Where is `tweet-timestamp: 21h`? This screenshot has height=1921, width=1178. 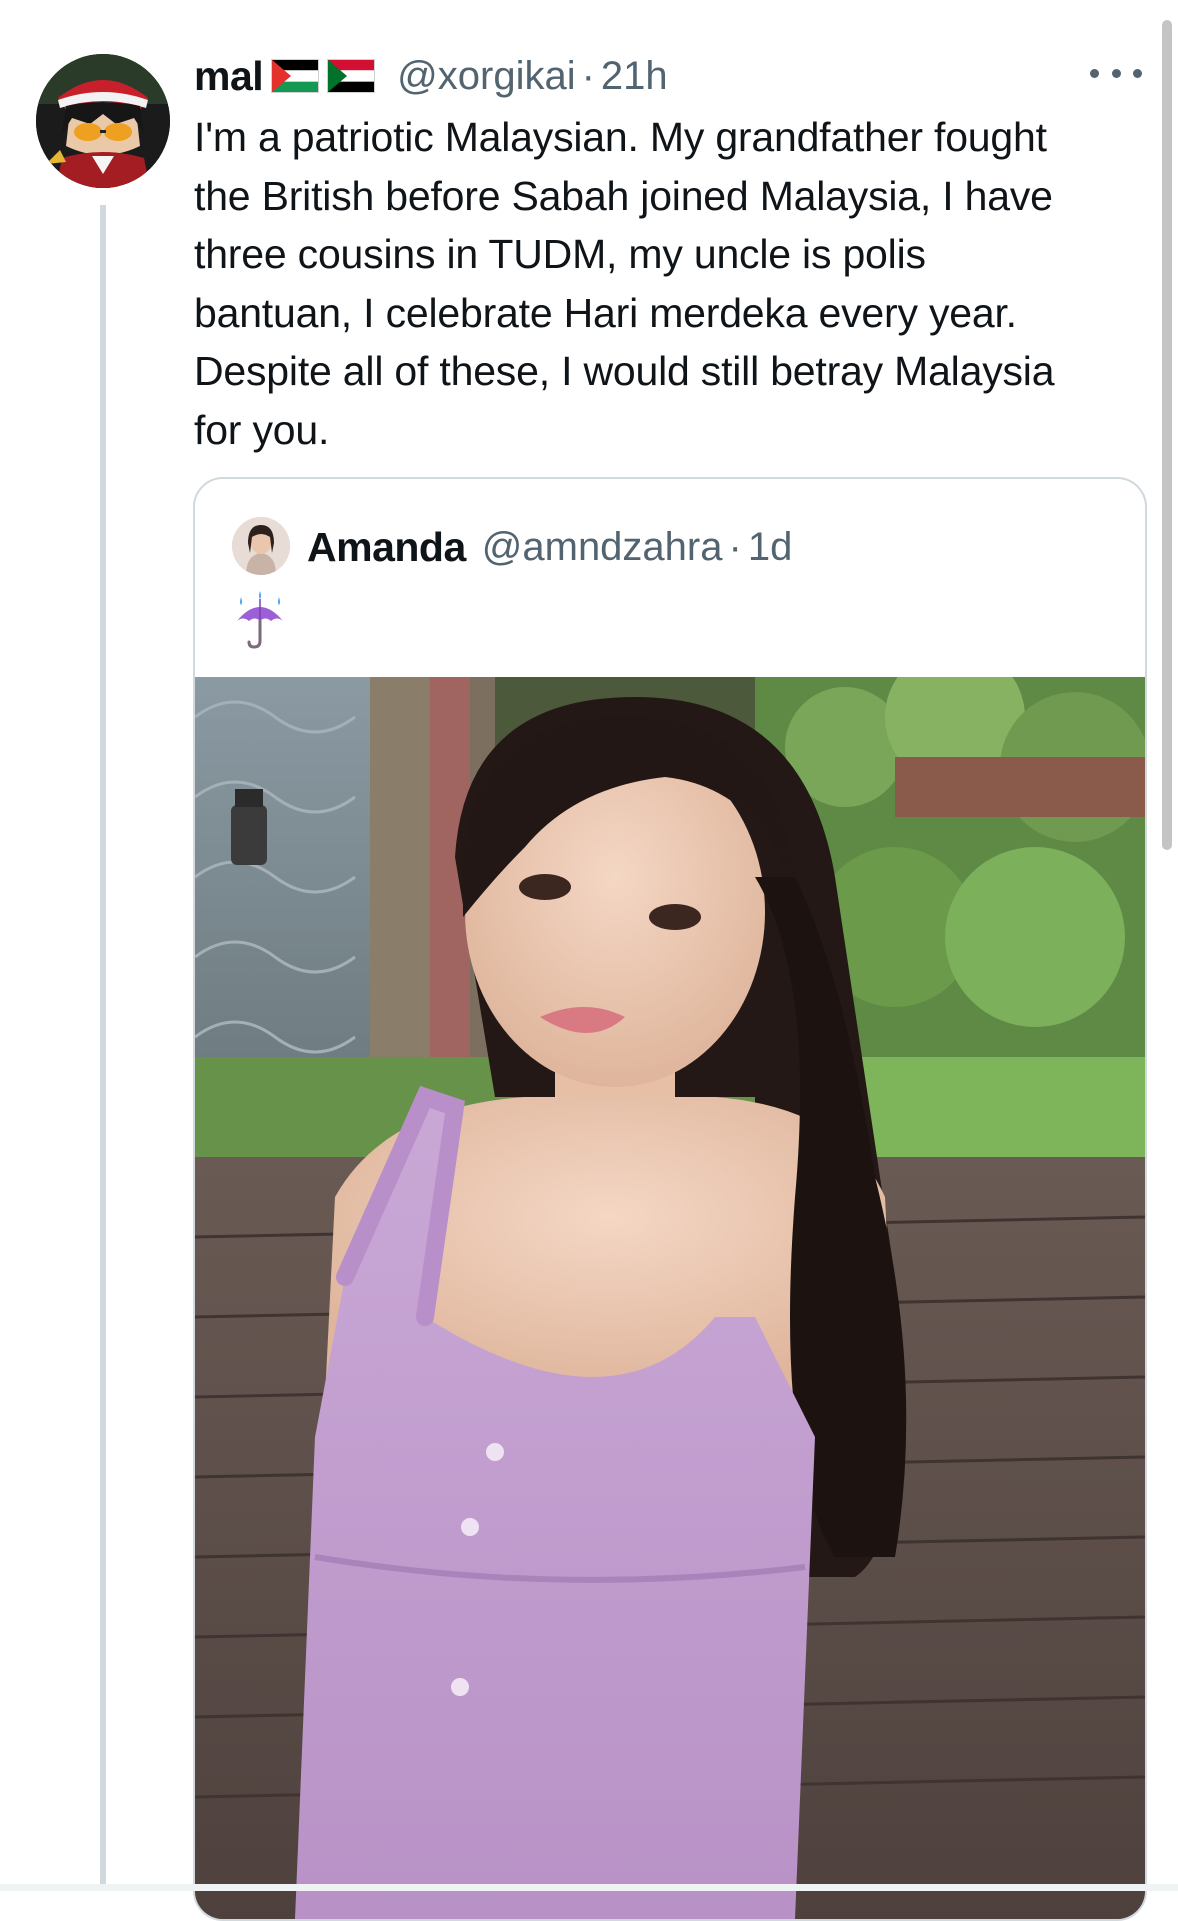
tweet-timestamp: 21h is located at coordinates (634, 76).